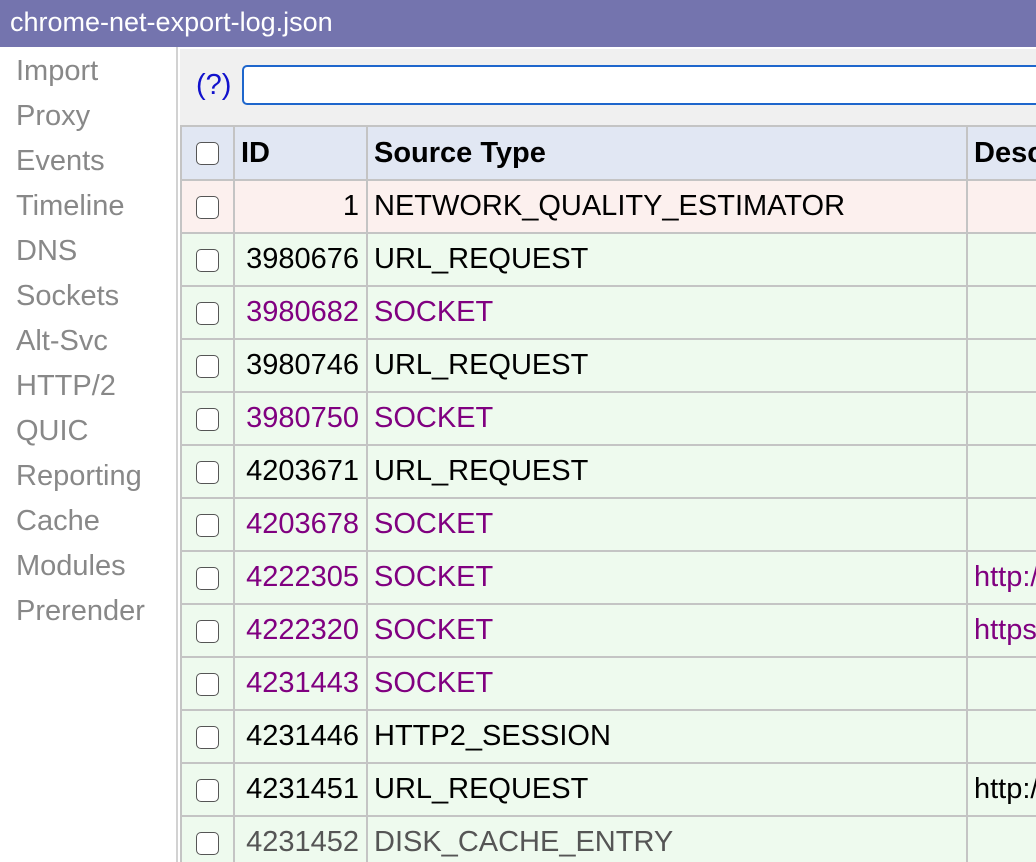  I want to click on row-id: 4203671, so click(300, 471).